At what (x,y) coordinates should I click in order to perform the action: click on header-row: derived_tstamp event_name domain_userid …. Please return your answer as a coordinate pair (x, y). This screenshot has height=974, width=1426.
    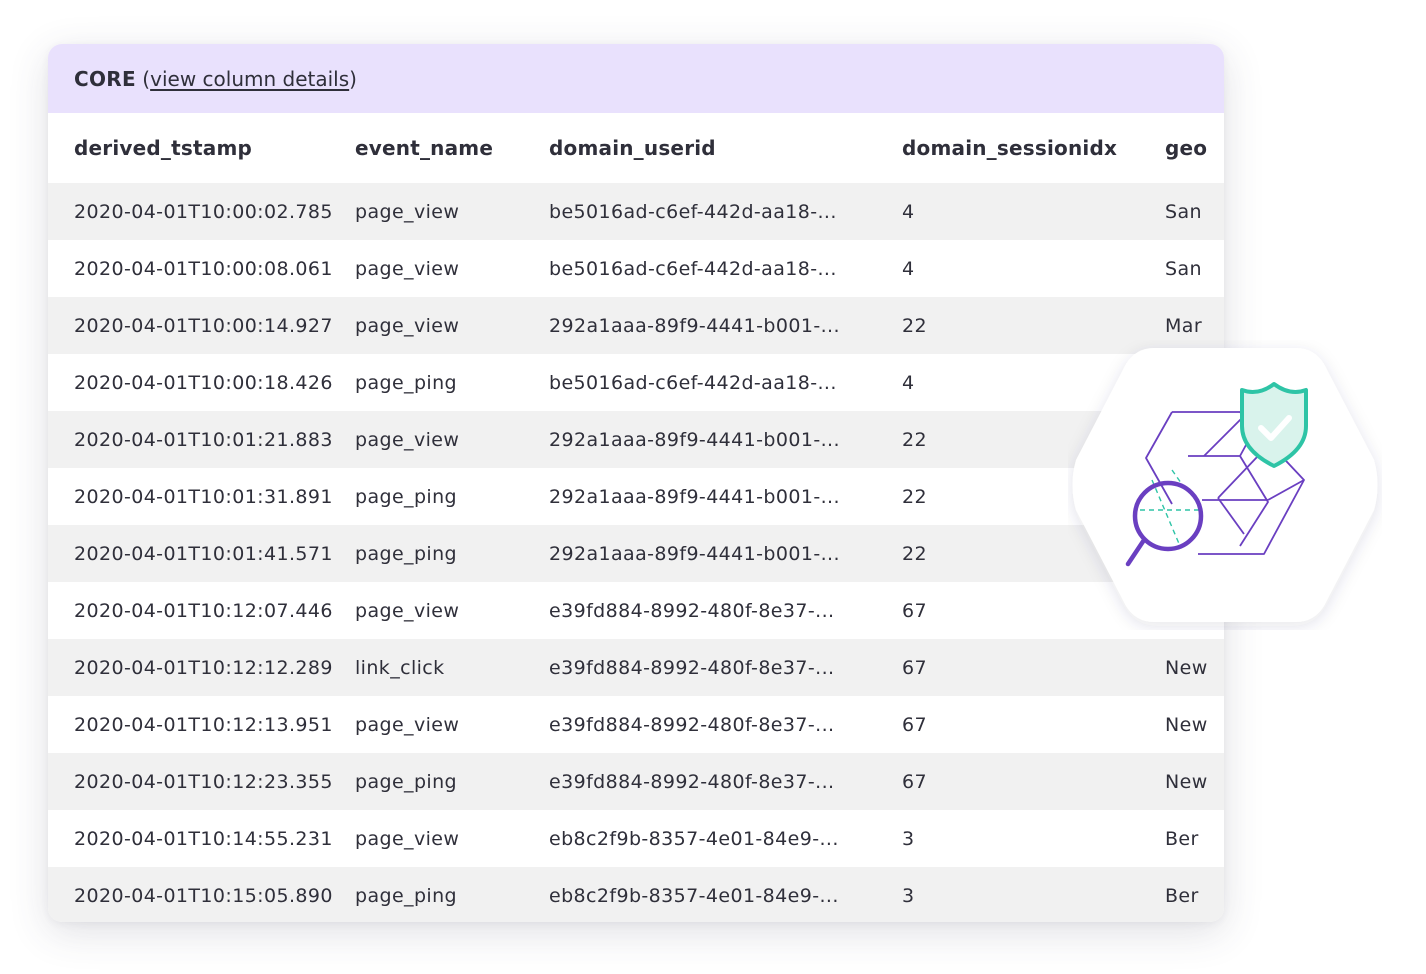
    Looking at the image, I should click on (636, 148).